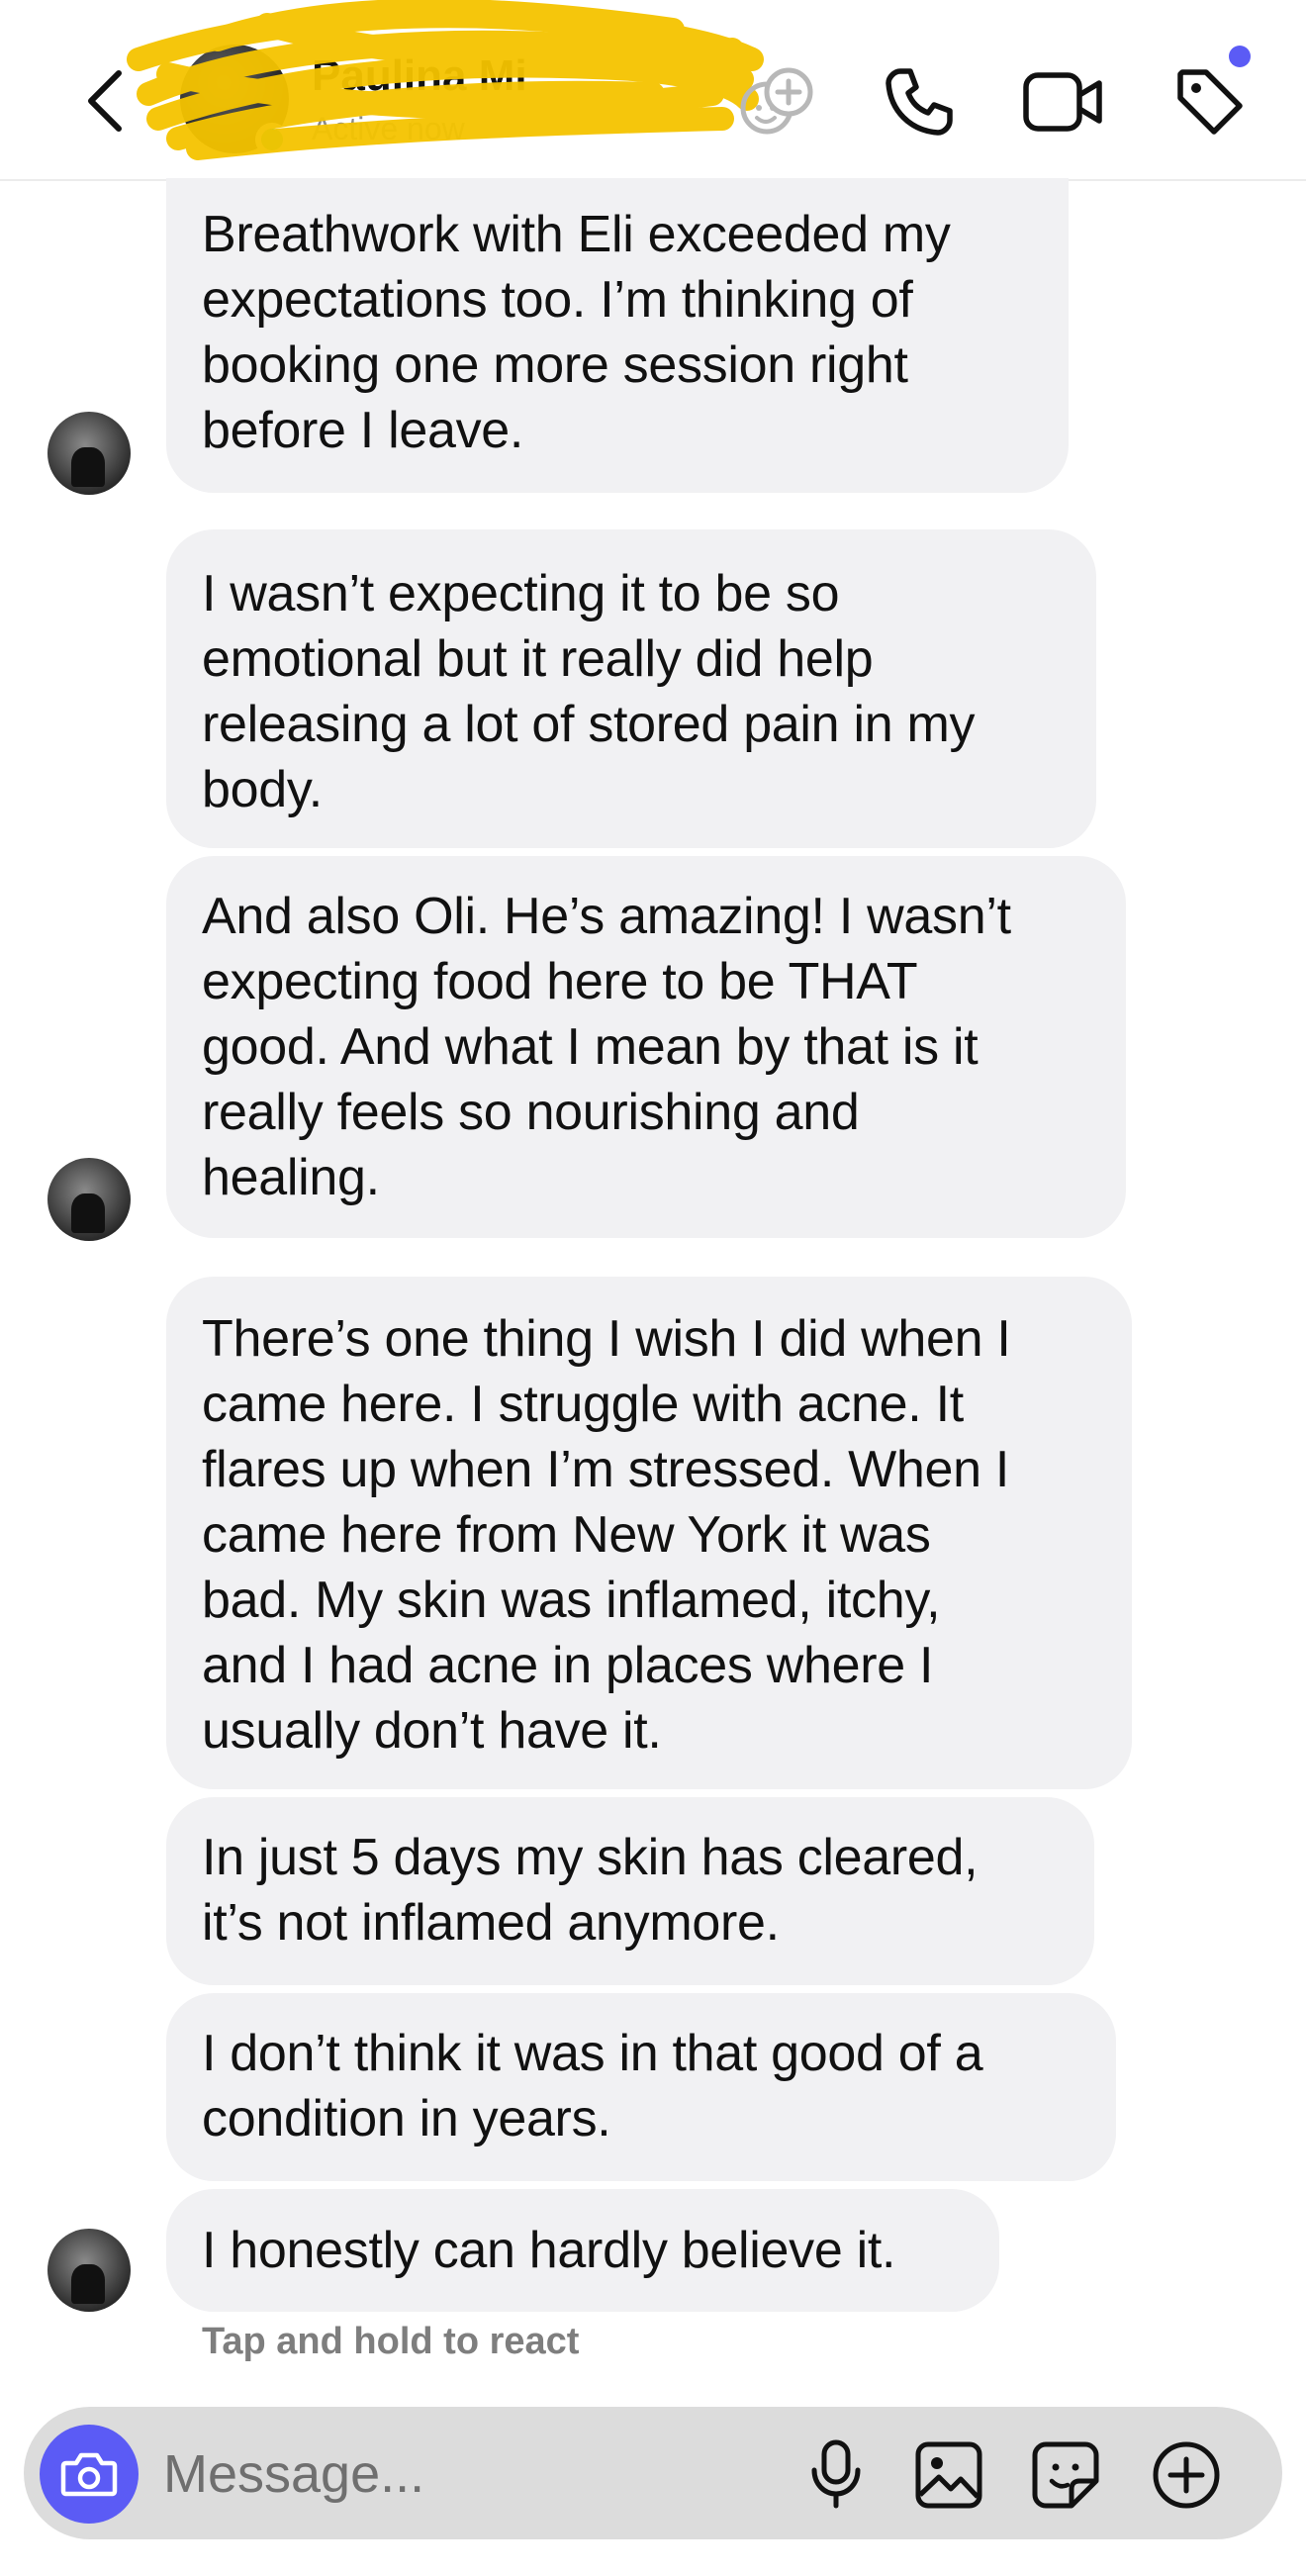 Image resolution: width=1306 pixels, height=2576 pixels. I want to click on sticker-icon, so click(1065, 2475).